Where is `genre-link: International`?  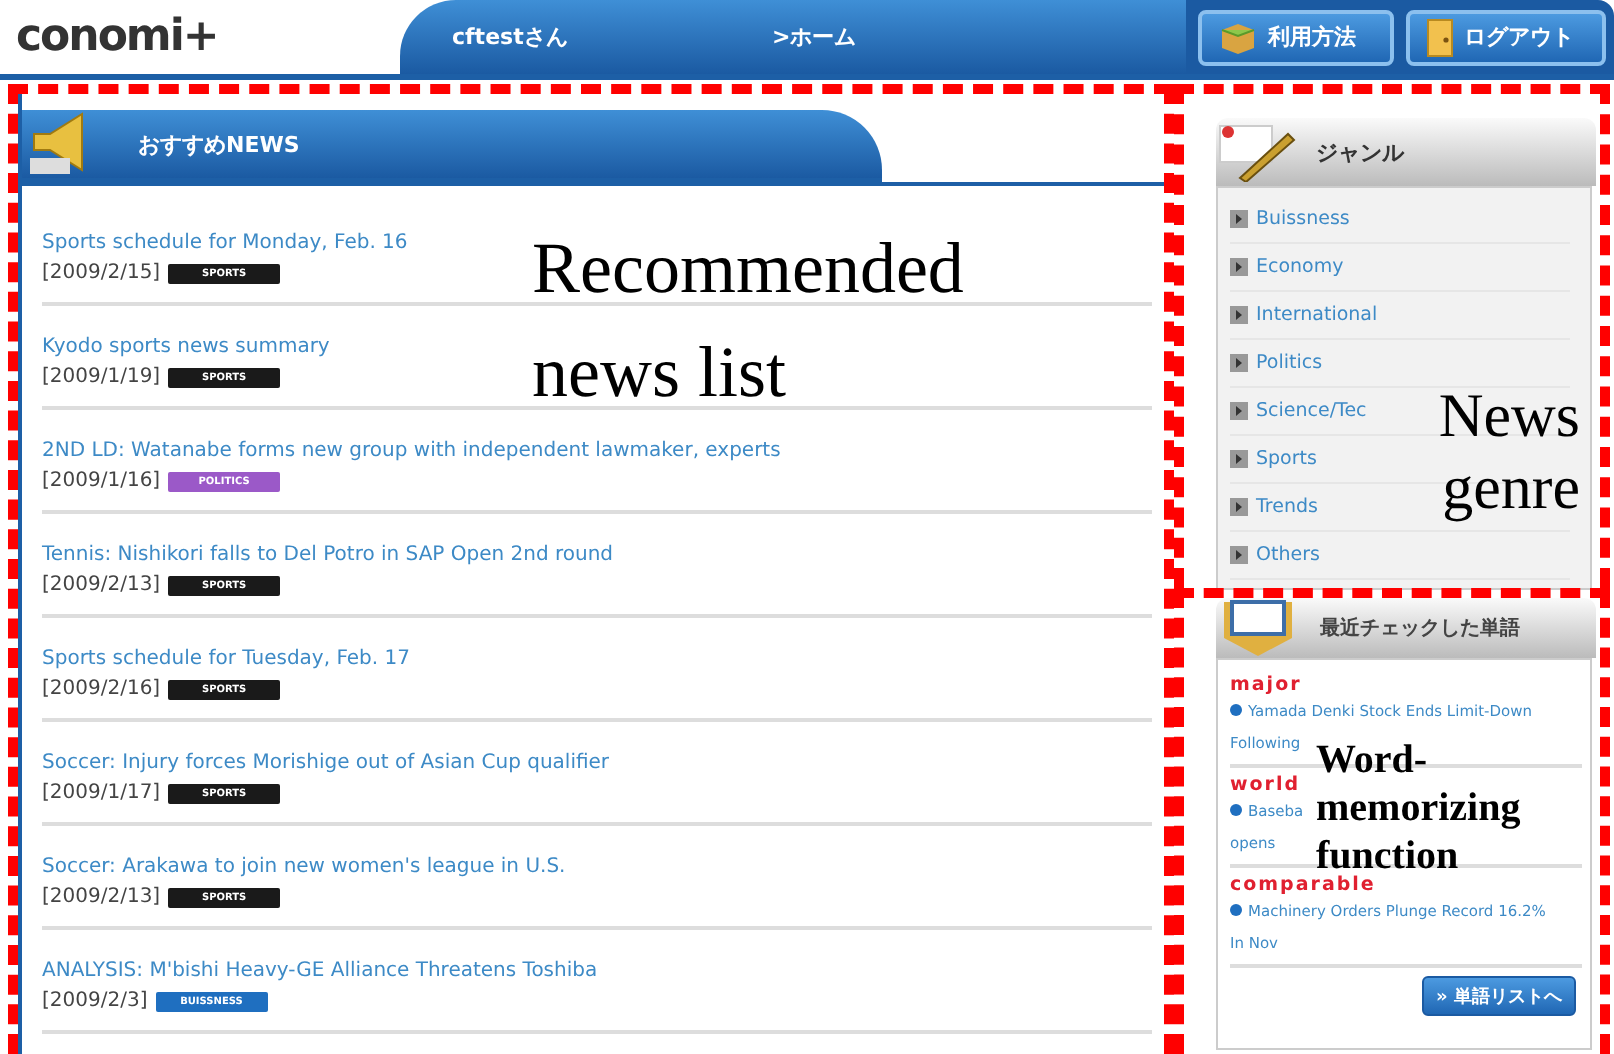 genre-link: International is located at coordinates (1317, 315).